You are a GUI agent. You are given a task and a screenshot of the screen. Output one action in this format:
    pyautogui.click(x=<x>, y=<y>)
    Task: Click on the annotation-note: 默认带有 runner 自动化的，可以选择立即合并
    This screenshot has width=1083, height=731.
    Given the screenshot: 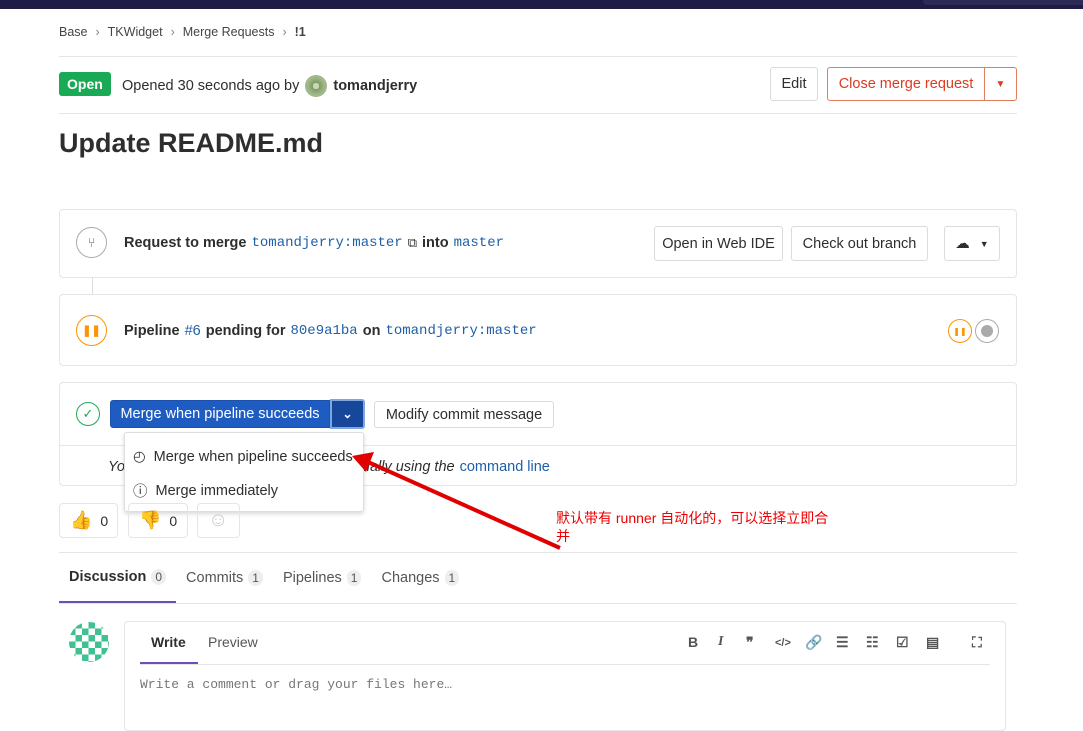 What is the action you would take?
    pyautogui.click(x=692, y=527)
    